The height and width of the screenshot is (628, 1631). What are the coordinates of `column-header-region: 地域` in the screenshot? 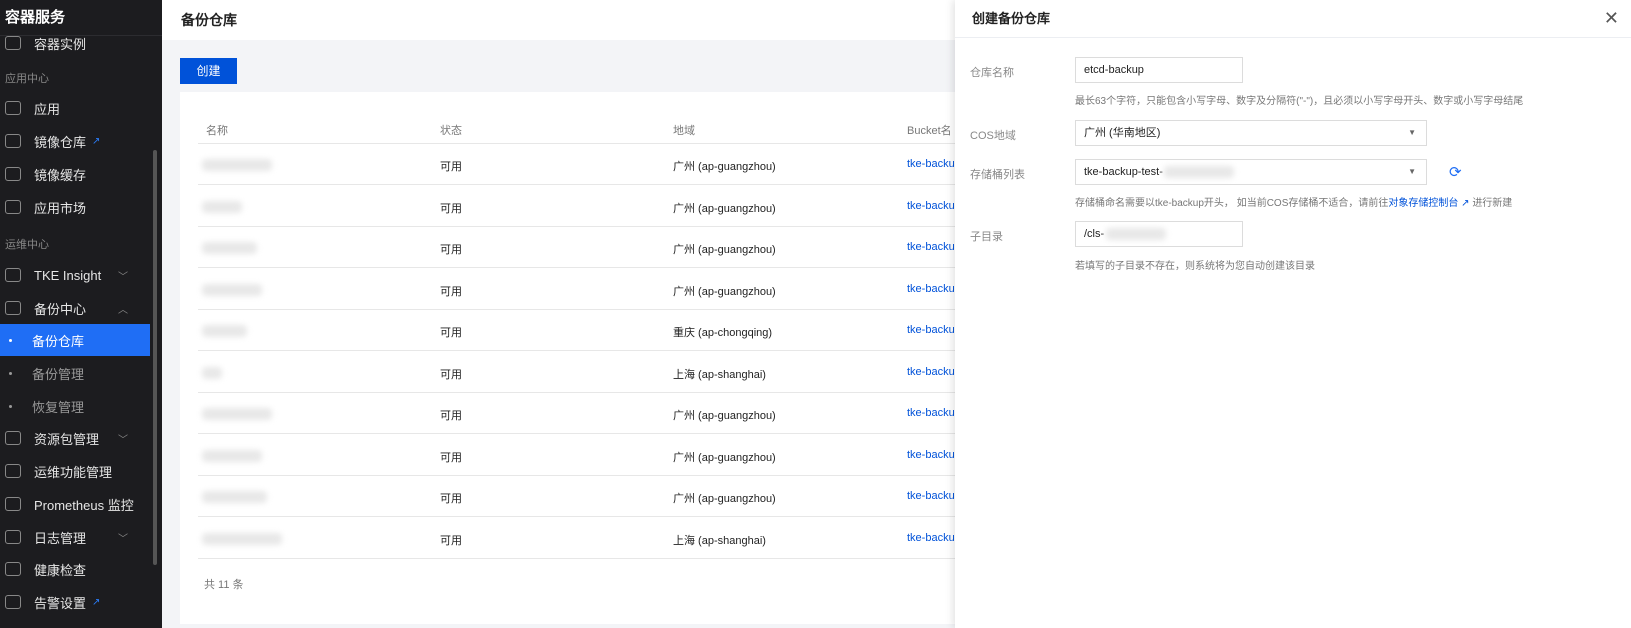 It's located at (684, 131).